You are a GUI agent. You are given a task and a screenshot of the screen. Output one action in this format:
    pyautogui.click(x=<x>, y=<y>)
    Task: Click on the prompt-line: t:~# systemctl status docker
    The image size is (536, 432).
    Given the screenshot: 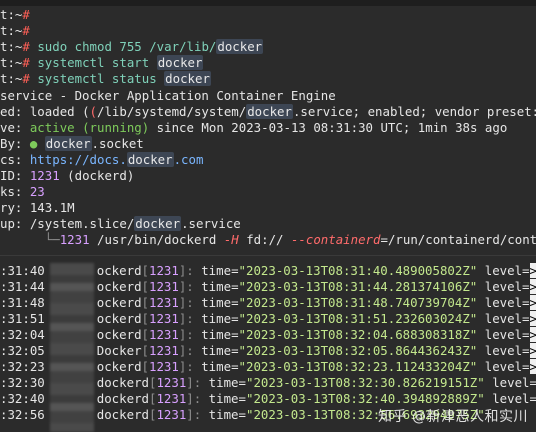 What is the action you would take?
    pyautogui.click(x=105, y=78)
    